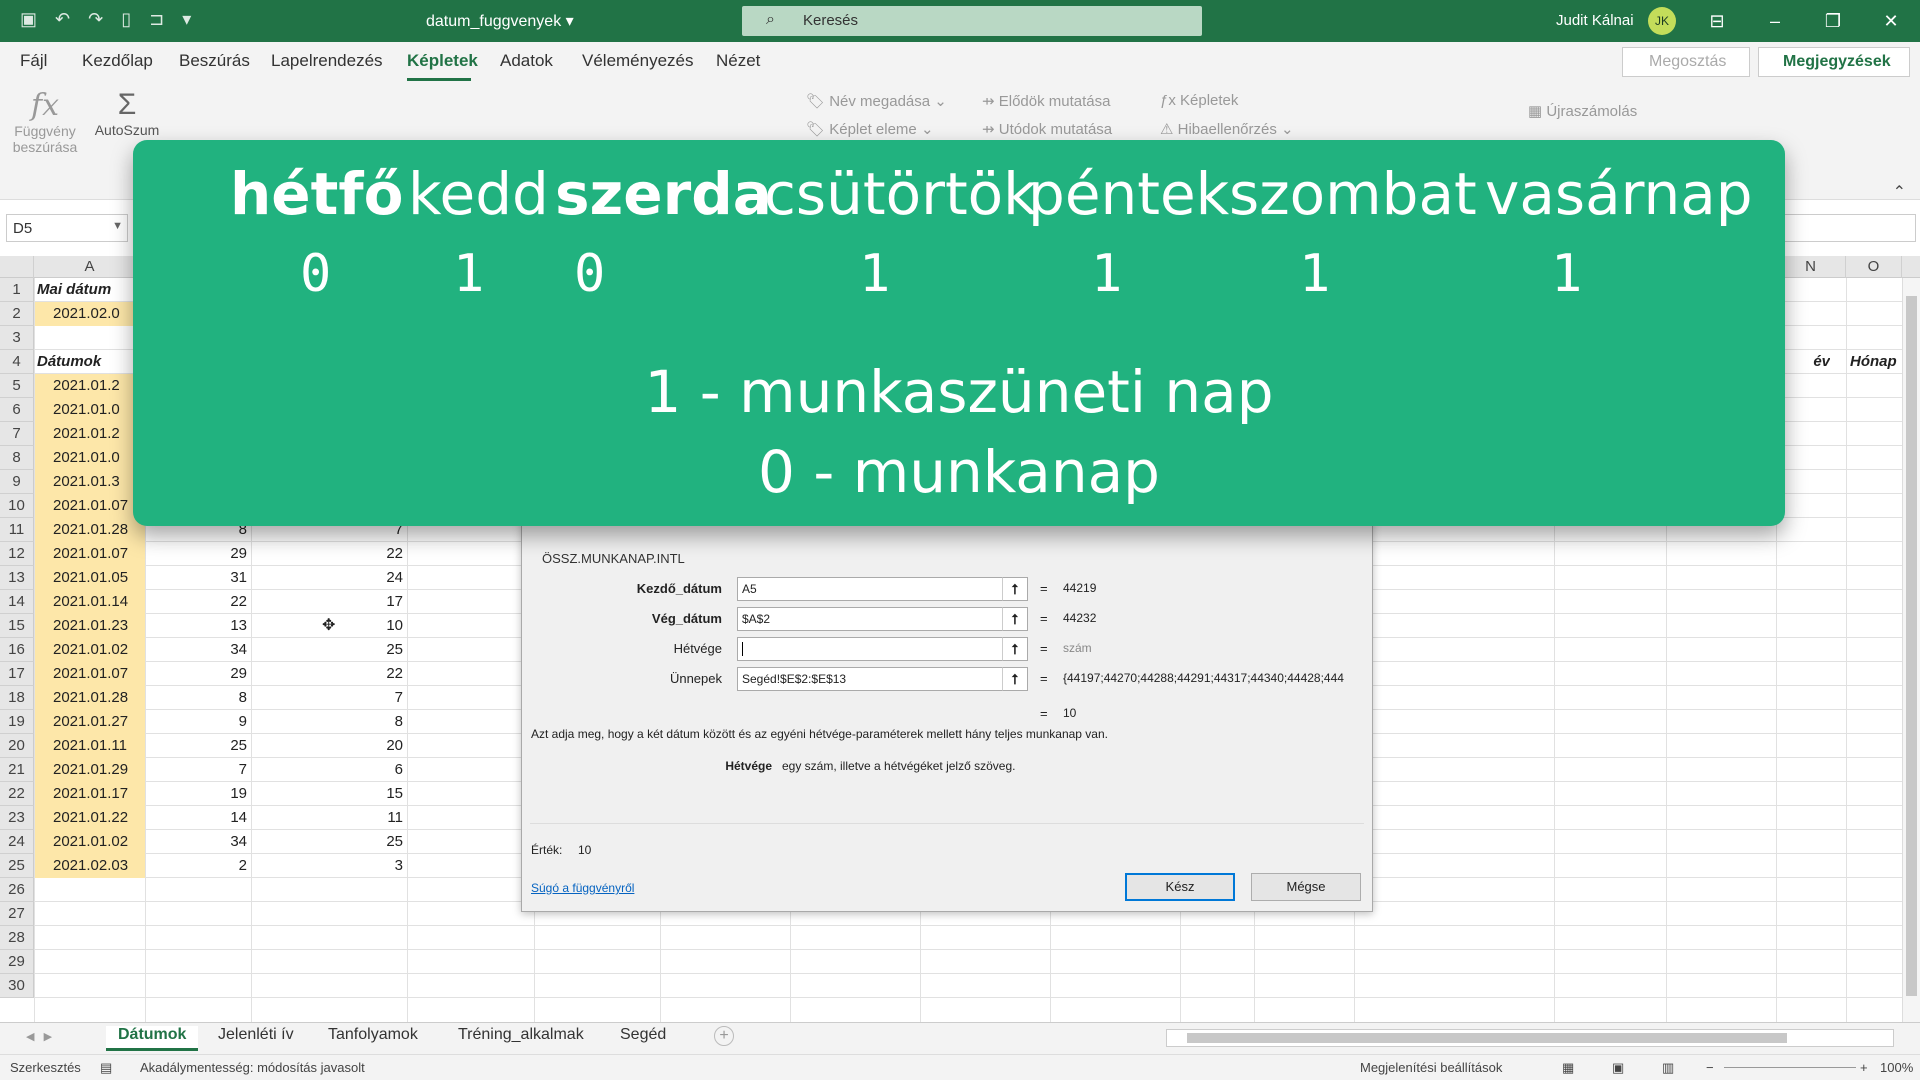 This screenshot has height=1080, width=1920. Describe the element at coordinates (198, 794) in the screenshot. I see `cell-b: 19` at that location.